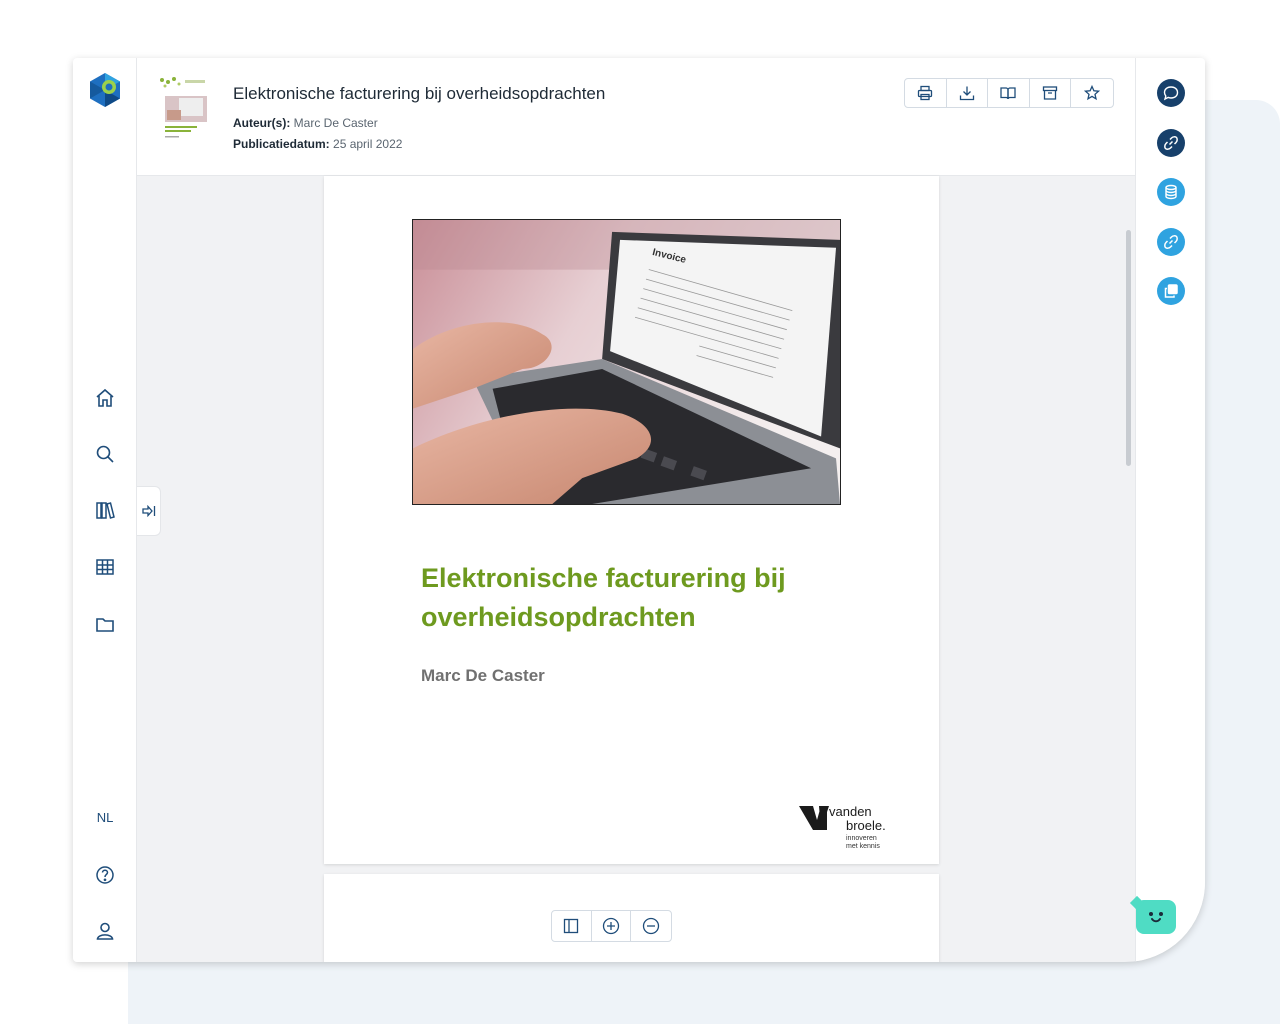  I want to click on download-icon, so click(966, 93).